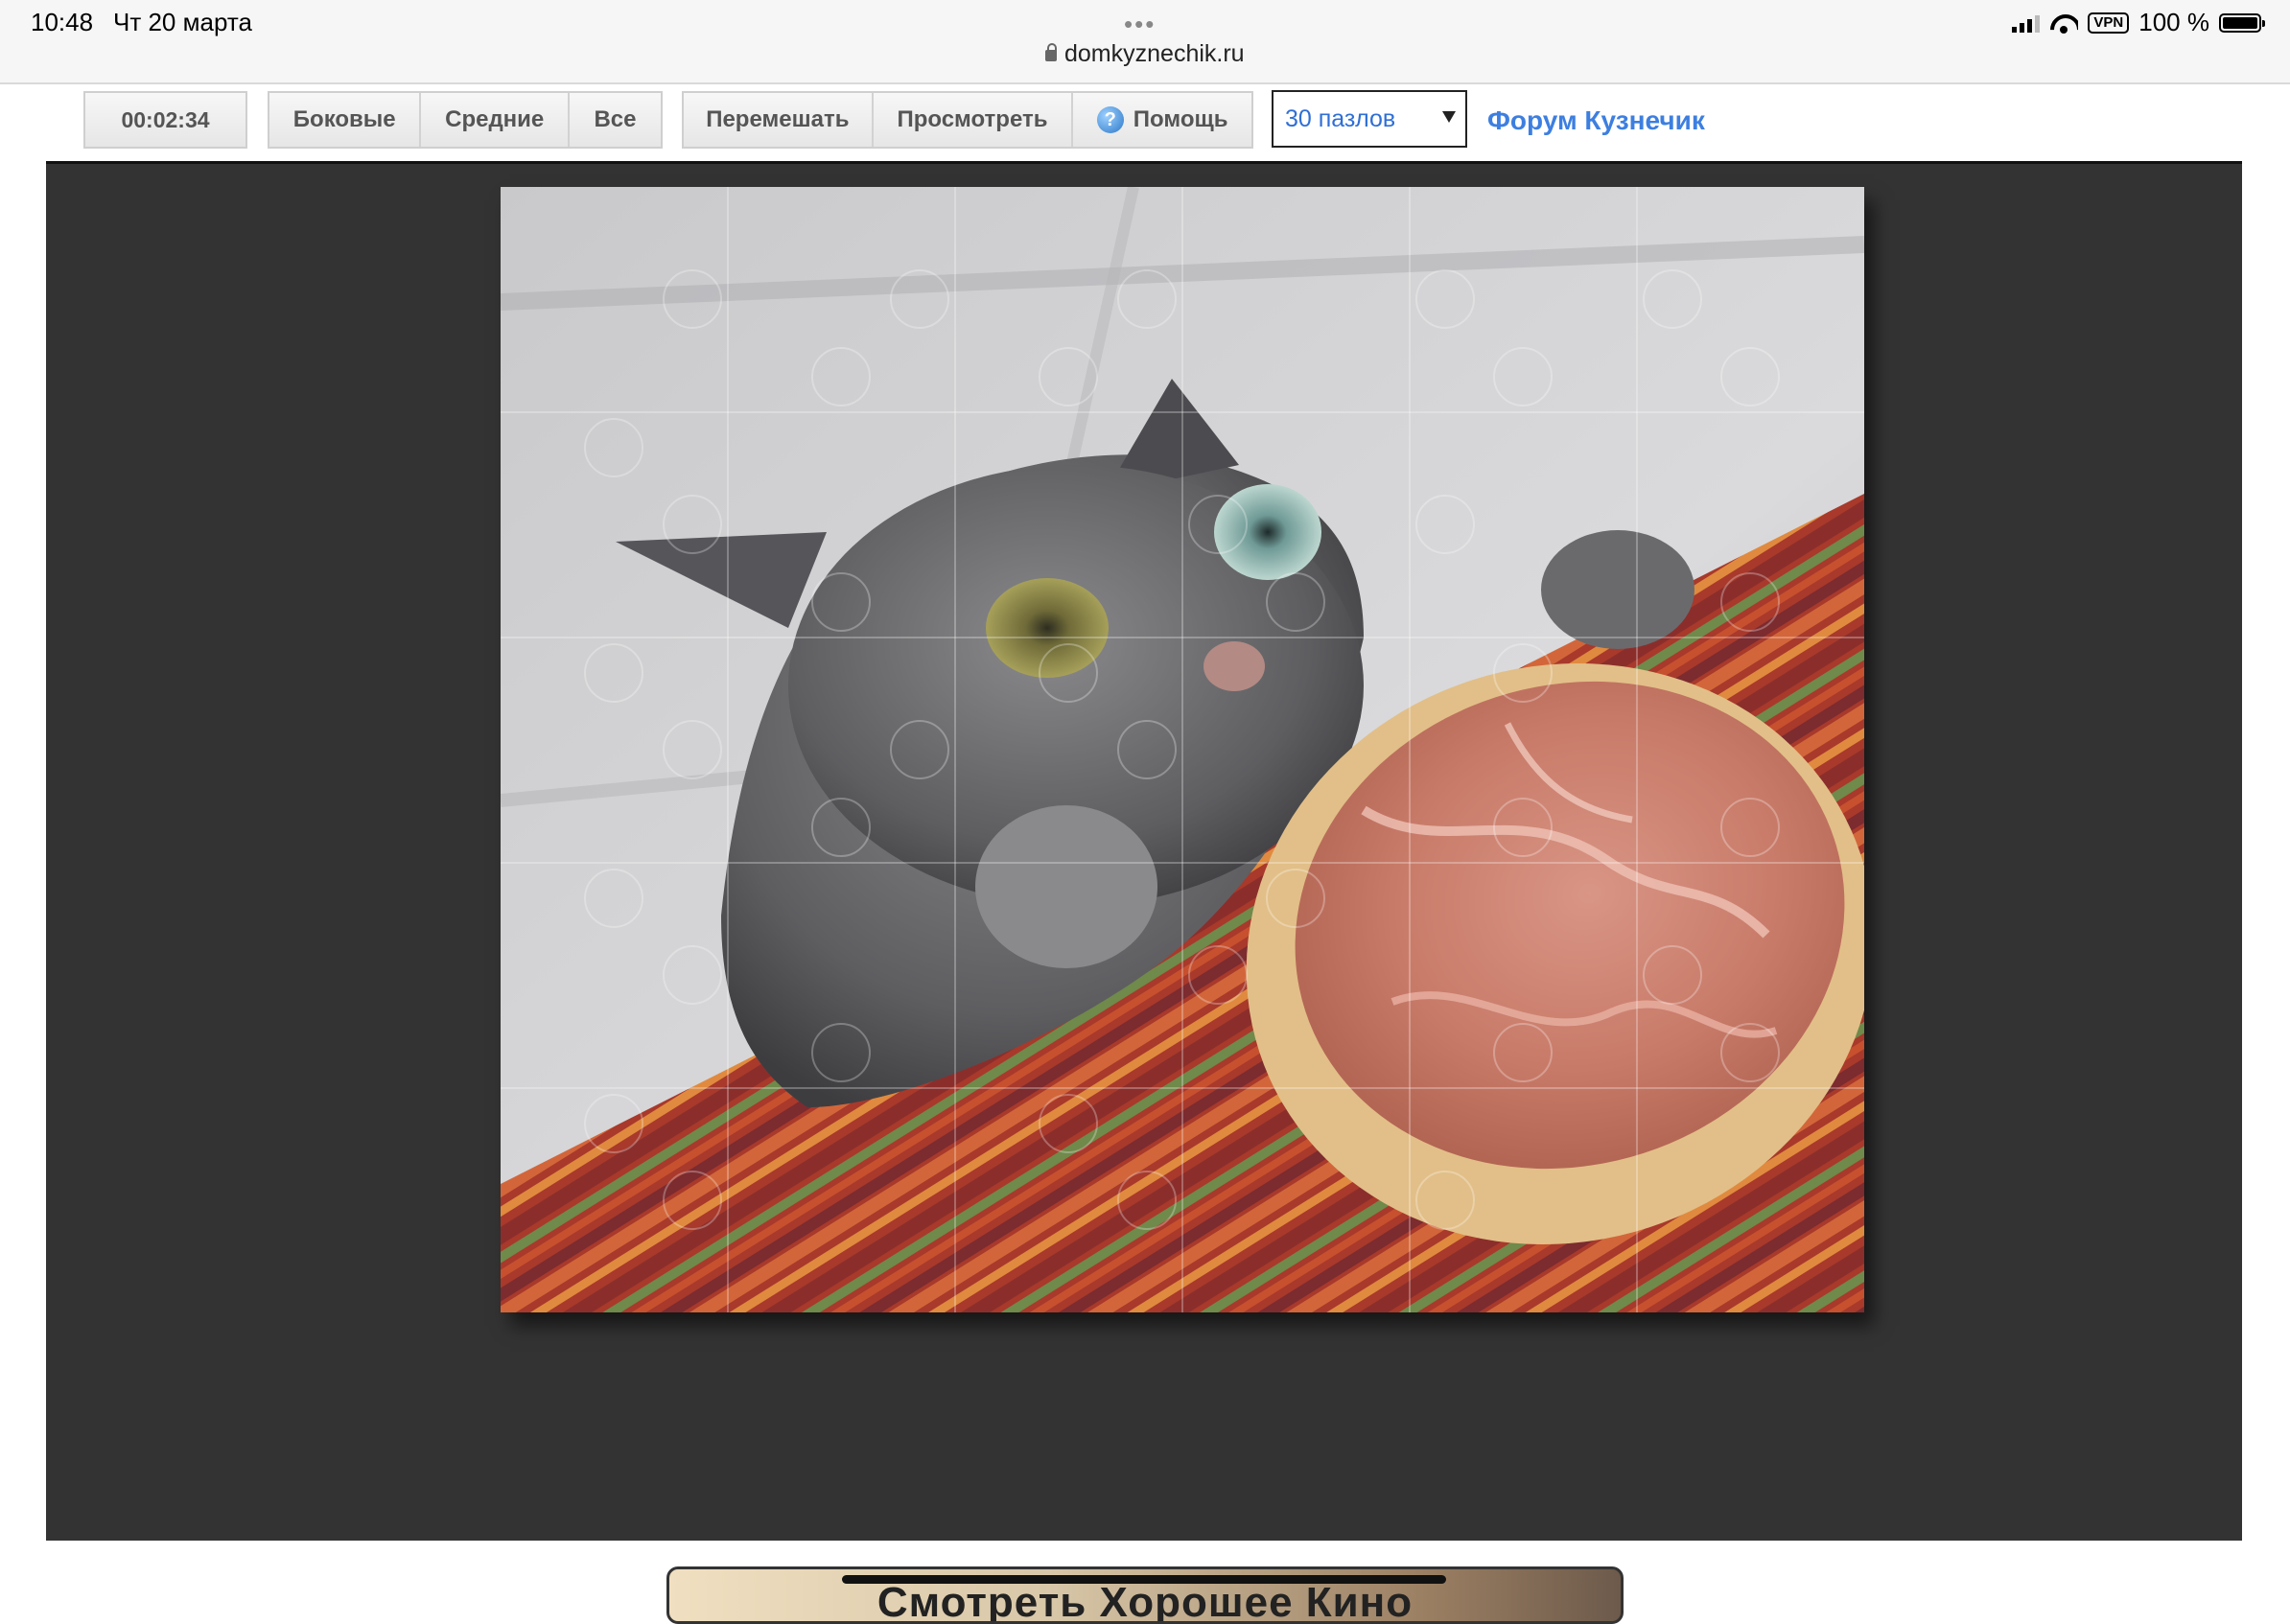 This screenshot has width=2290, height=1624. Describe the element at coordinates (2173, 22) in the screenshot. I see `battery-percent: 100 %` at that location.